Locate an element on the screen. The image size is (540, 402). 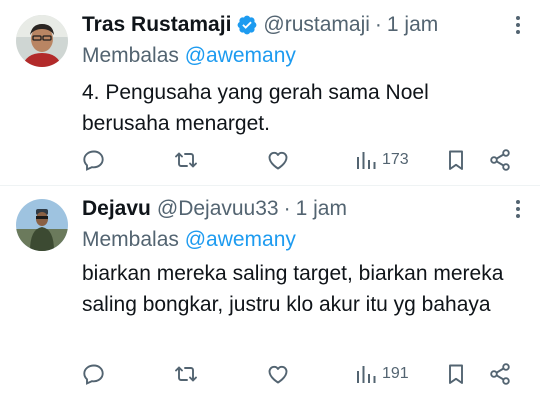
views-button: 191 is located at coordinates (381, 374).